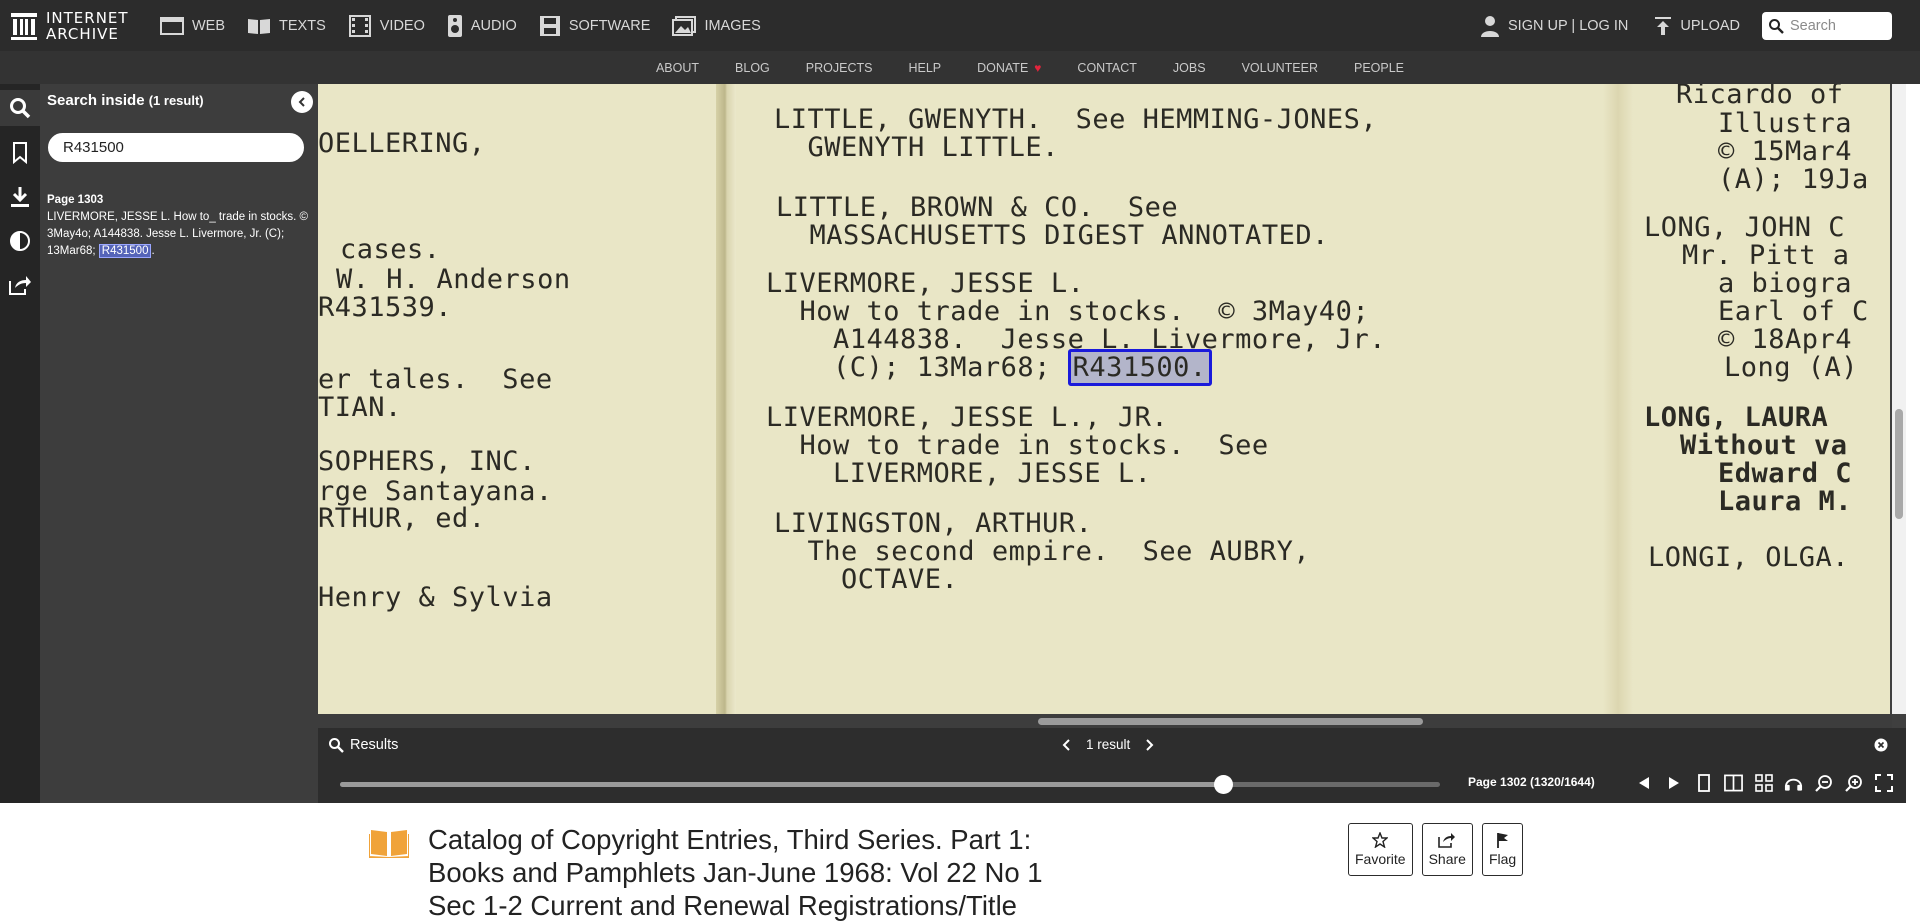  Describe the element at coordinates (1827, 25) in the screenshot. I see `site-search-input: Search` at that location.